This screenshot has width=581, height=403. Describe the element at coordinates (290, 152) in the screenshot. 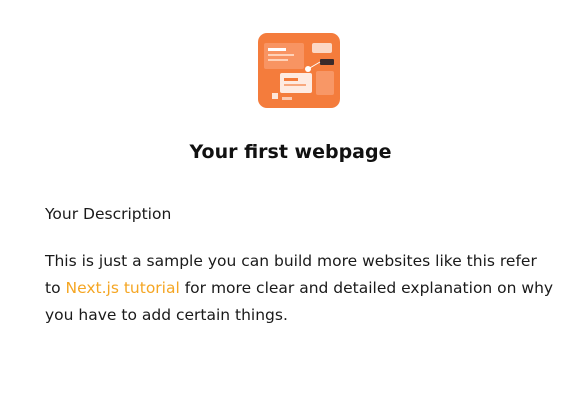

I see `page-title: Your first webpage` at that location.